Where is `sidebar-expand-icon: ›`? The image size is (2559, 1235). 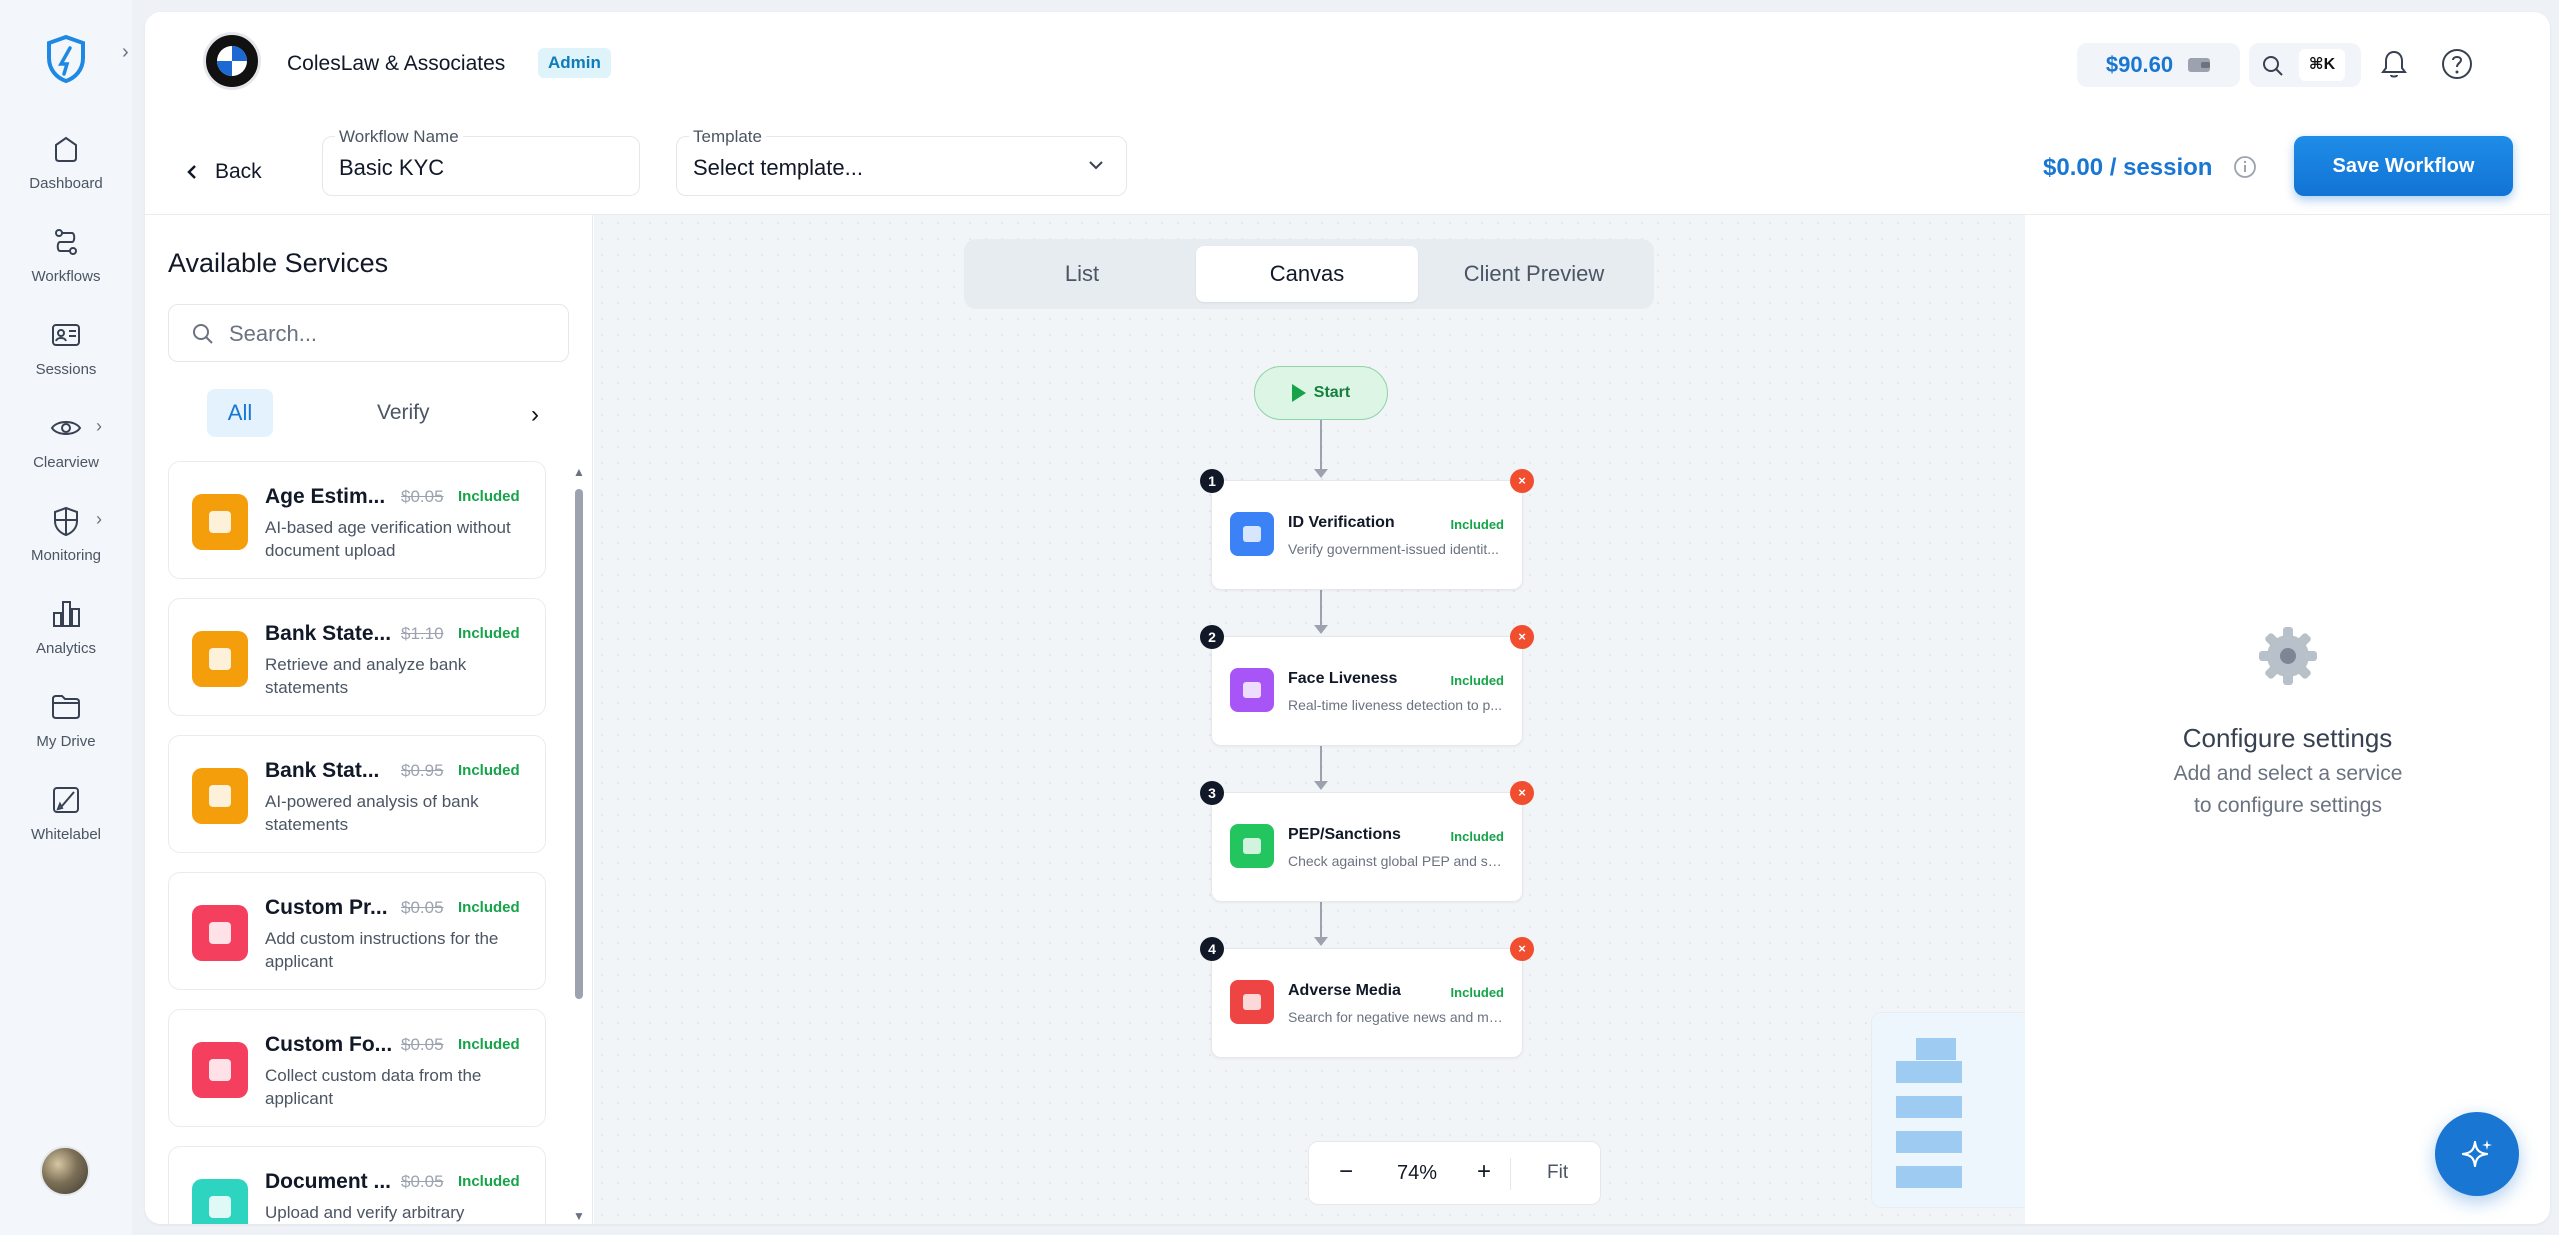 sidebar-expand-icon: › is located at coordinates (132, 52).